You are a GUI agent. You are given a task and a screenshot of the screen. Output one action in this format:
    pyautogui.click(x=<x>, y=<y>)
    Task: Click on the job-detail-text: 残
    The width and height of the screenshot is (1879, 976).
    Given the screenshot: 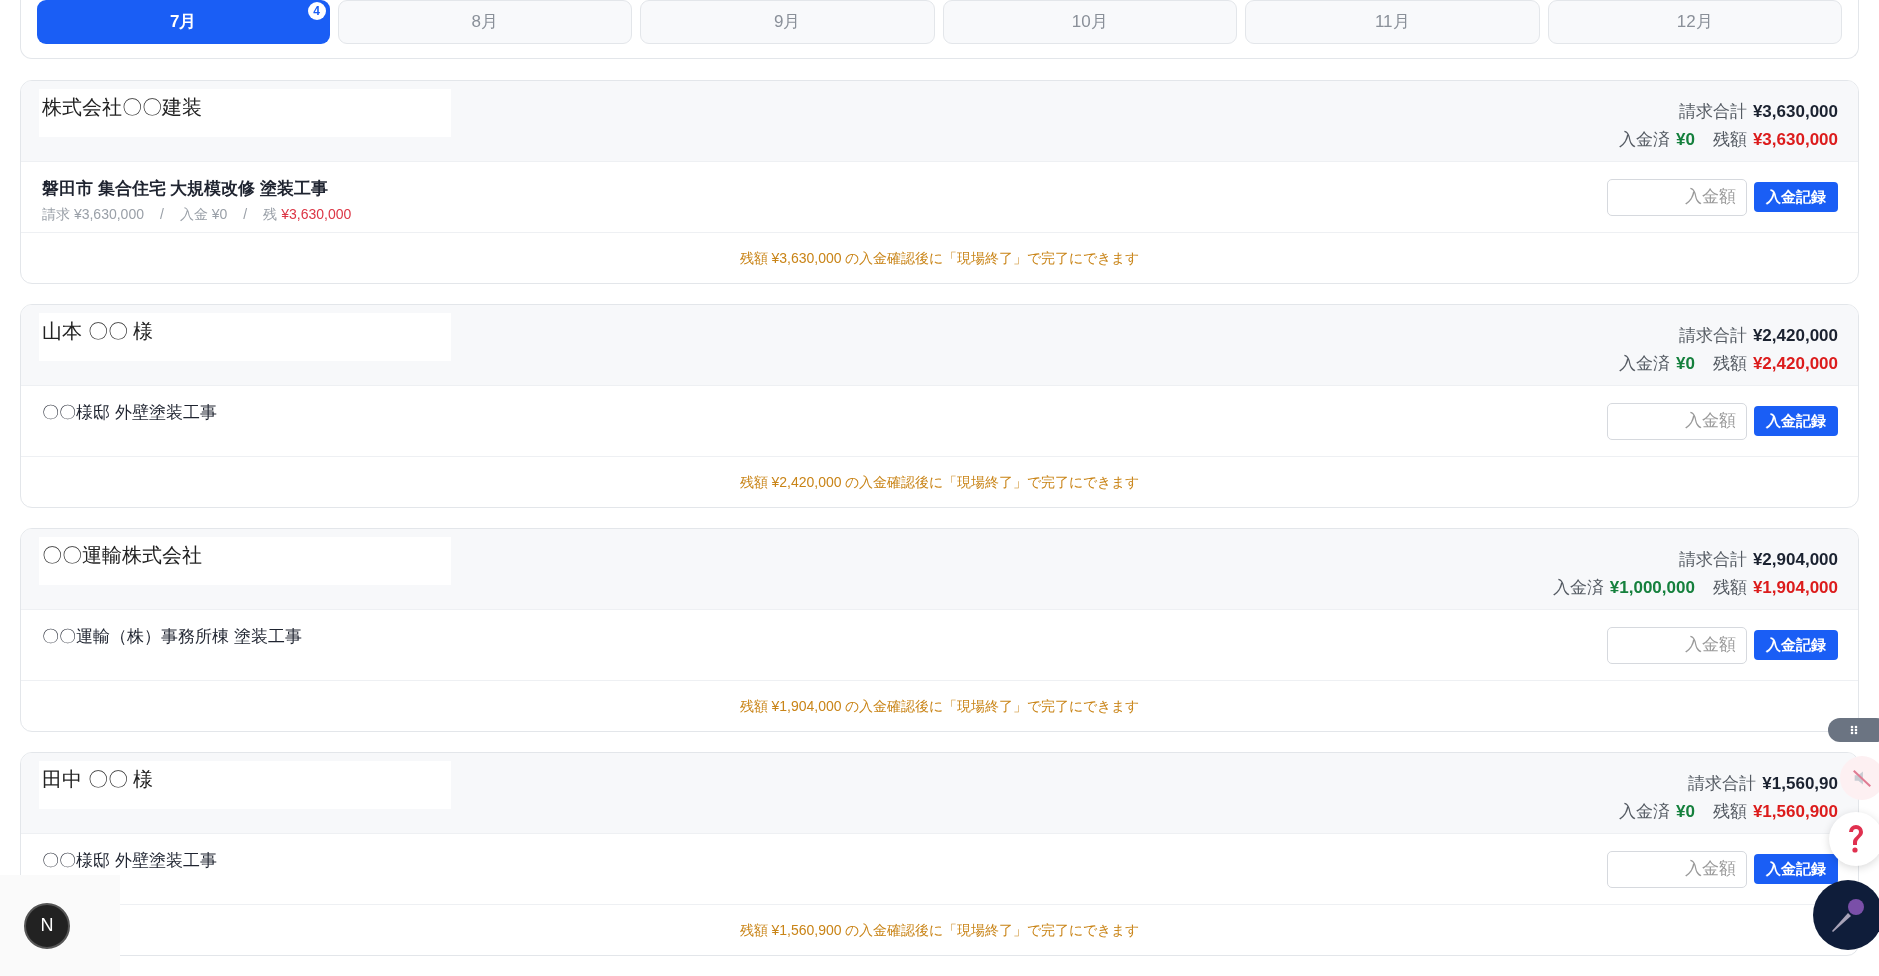 What is the action you would take?
    pyautogui.click(x=270, y=214)
    